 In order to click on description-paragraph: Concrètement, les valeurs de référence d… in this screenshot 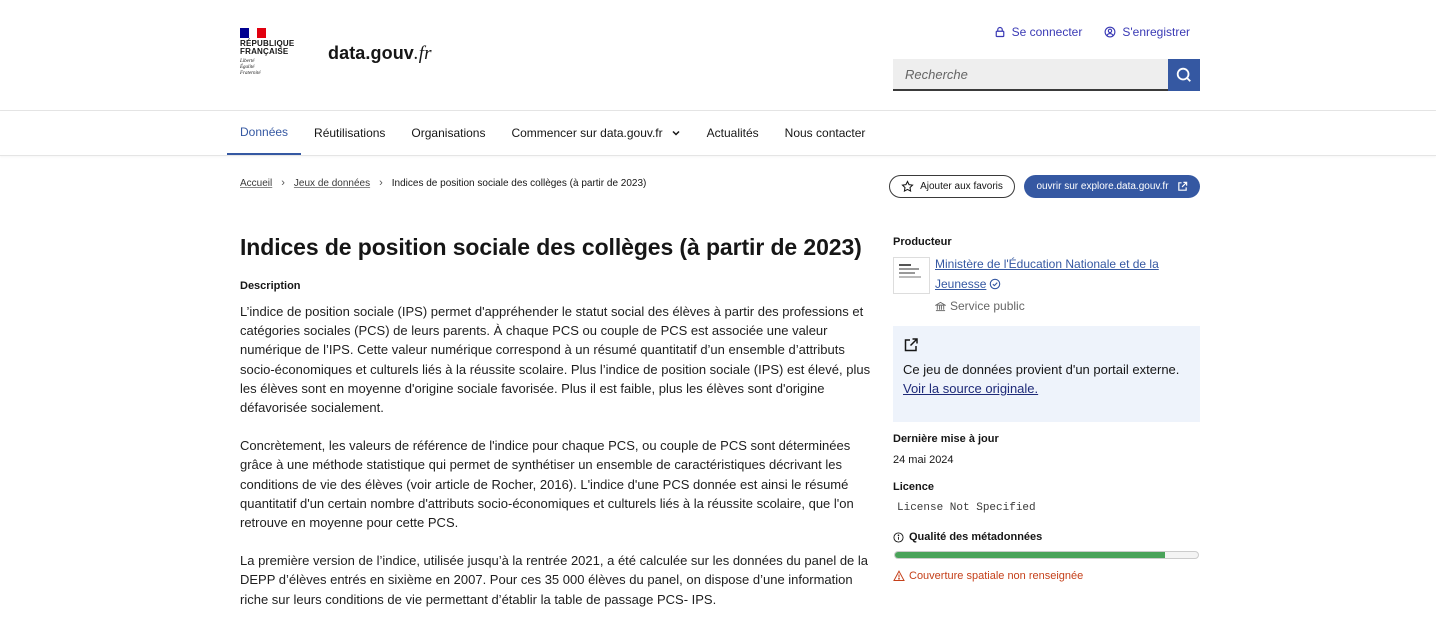, I will do `click(547, 484)`.